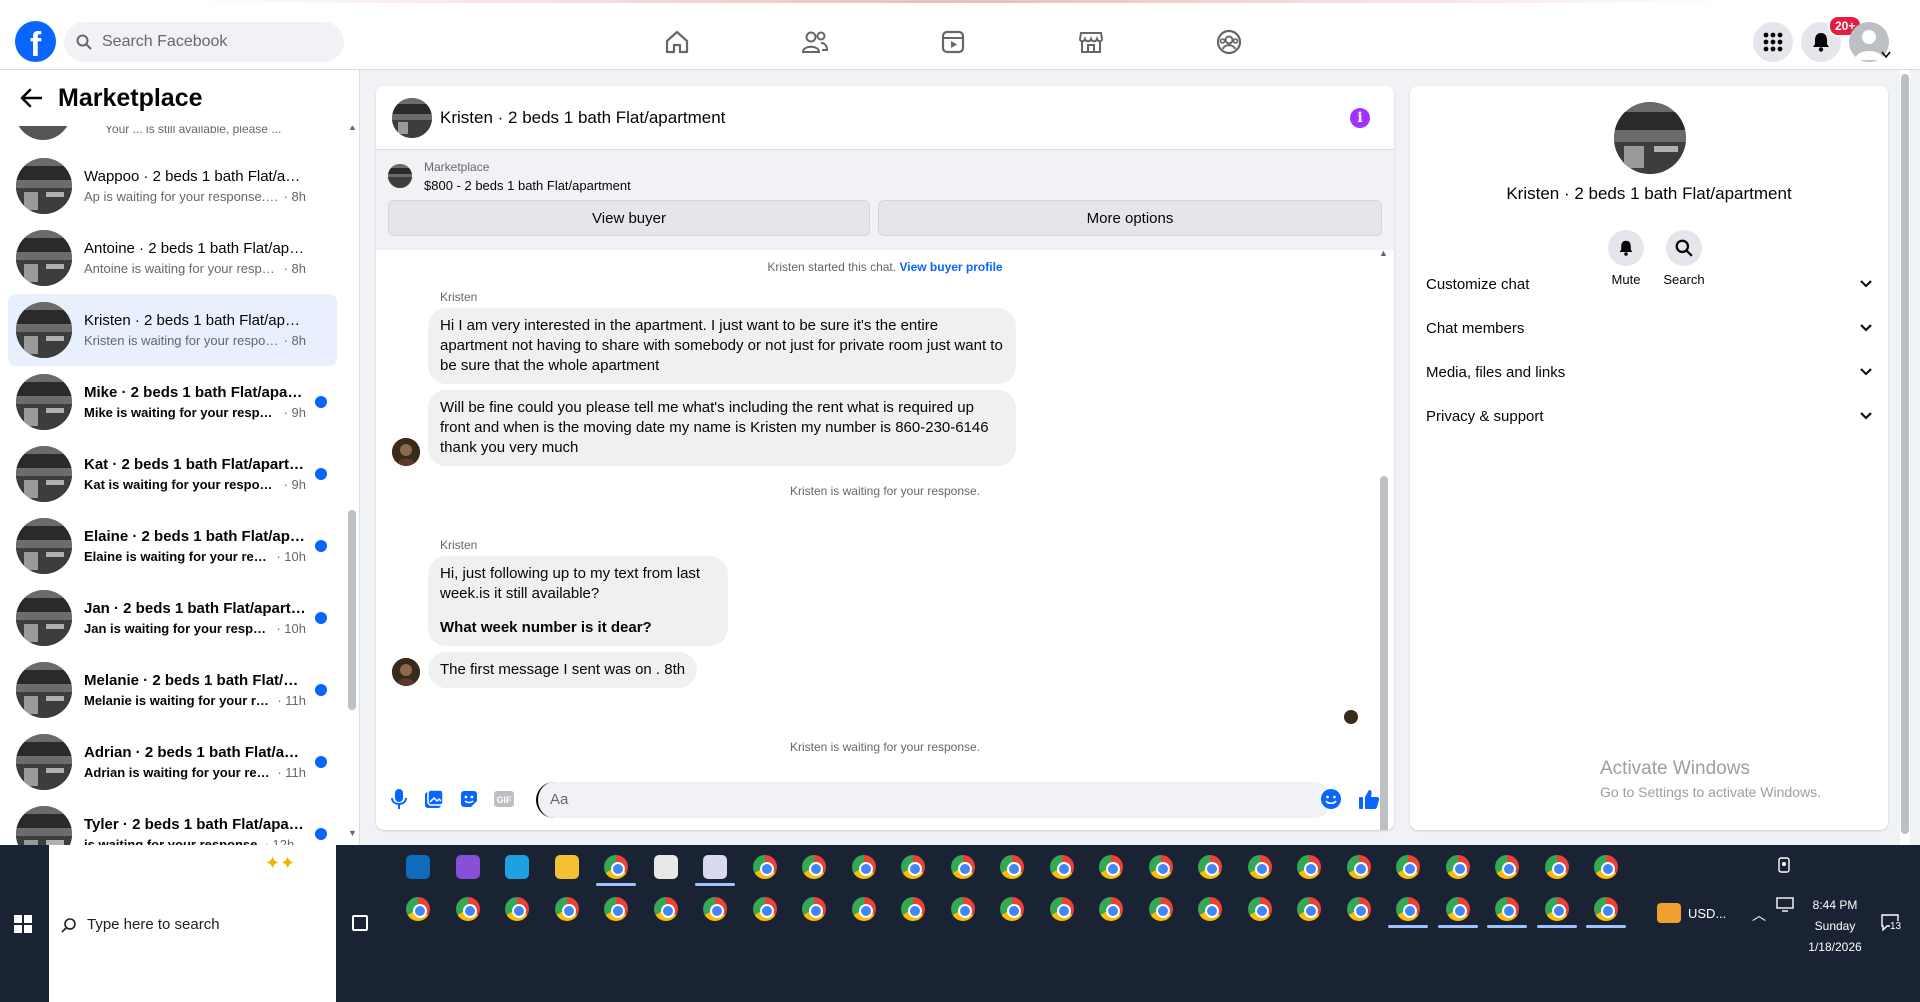 The height and width of the screenshot is (1002, 1920). Describe the element at coordinates (412, 117) in the screenshot. I see `chat-listing-thumbnail` at that location.